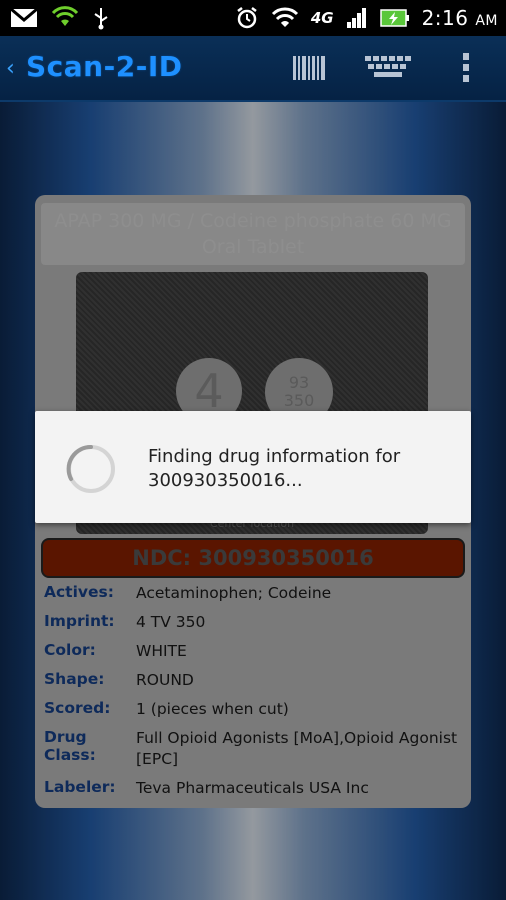 The width and height of the screenshot is (506, 900). What do you see at coordinates (70, 650) in the screenshot?
I see `info-label: Color:` at bounding box center [70, 650].